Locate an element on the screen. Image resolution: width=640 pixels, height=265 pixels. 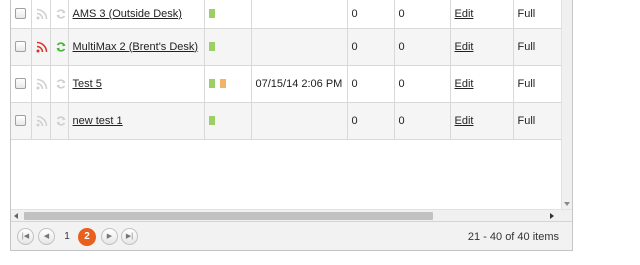
last-page-icon: ▶| is located at coordinates (129, 236).